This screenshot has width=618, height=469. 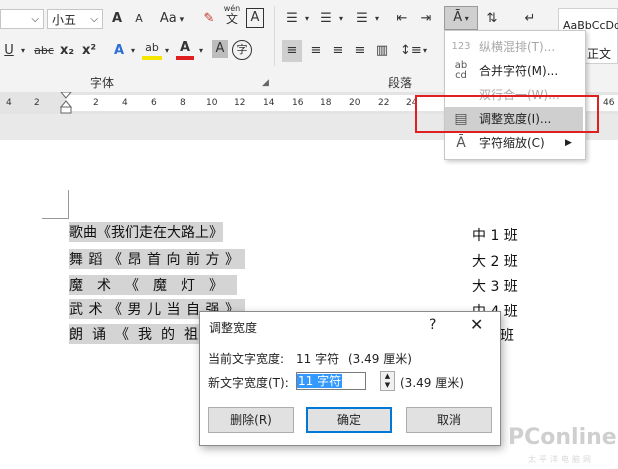 I want to click on justify-icon: ≡, so click(x=360, y=51).